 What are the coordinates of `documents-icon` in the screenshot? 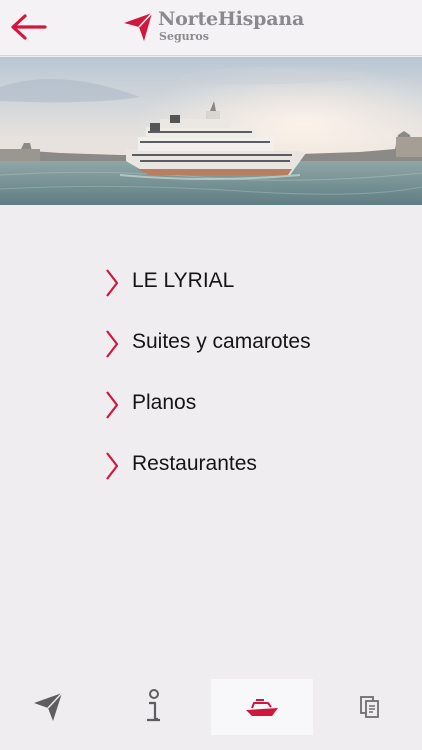 It's located at (369, 707).